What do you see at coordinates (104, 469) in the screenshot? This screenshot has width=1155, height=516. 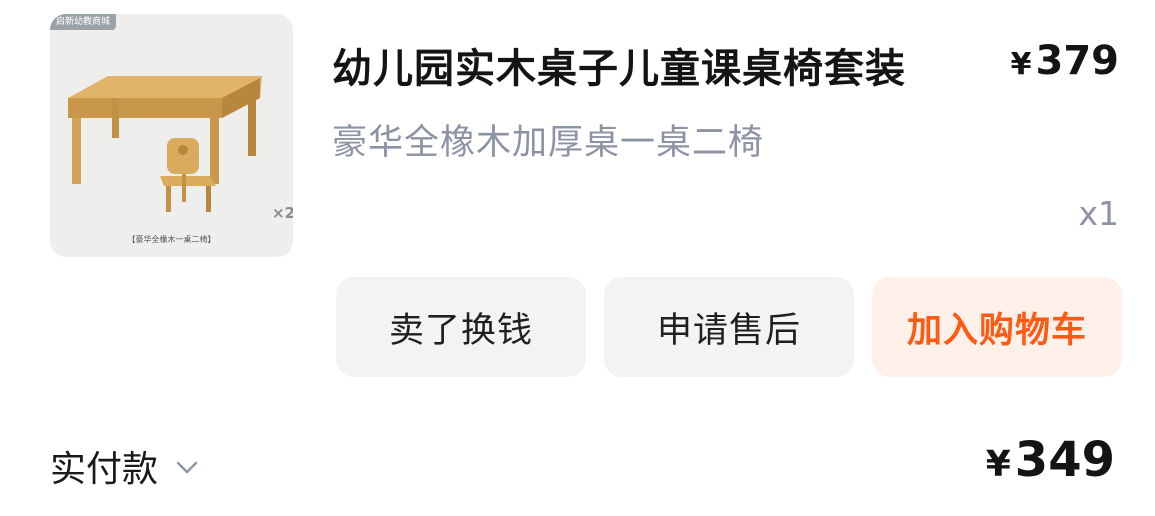 I see `actual-payment-label: 实付款` at bounding box center [104, 469].